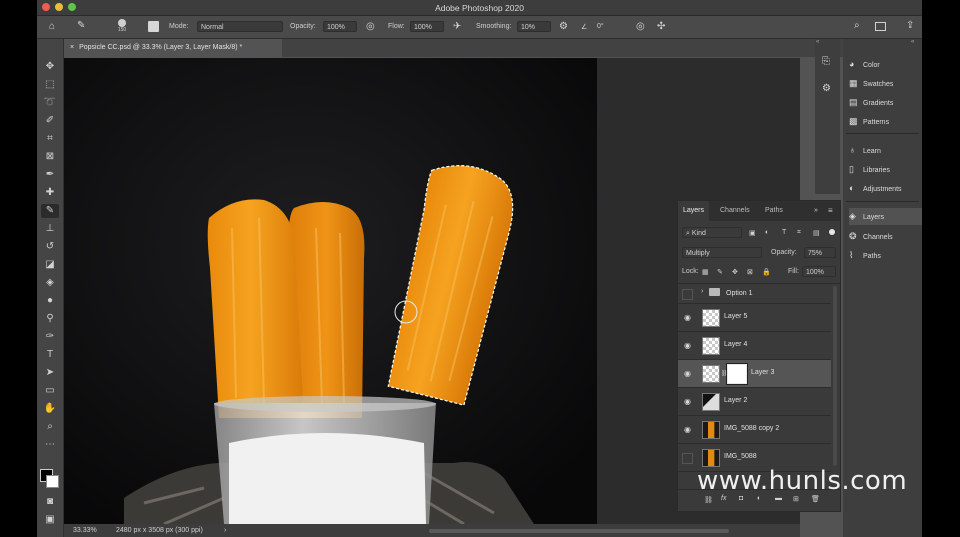 The height and width of the screenshot is (537, 960). What do you see at coordinates (661, 27) in the screenshot?
I see `symmetry-icon: ✣` at bounding box center [661, 27].